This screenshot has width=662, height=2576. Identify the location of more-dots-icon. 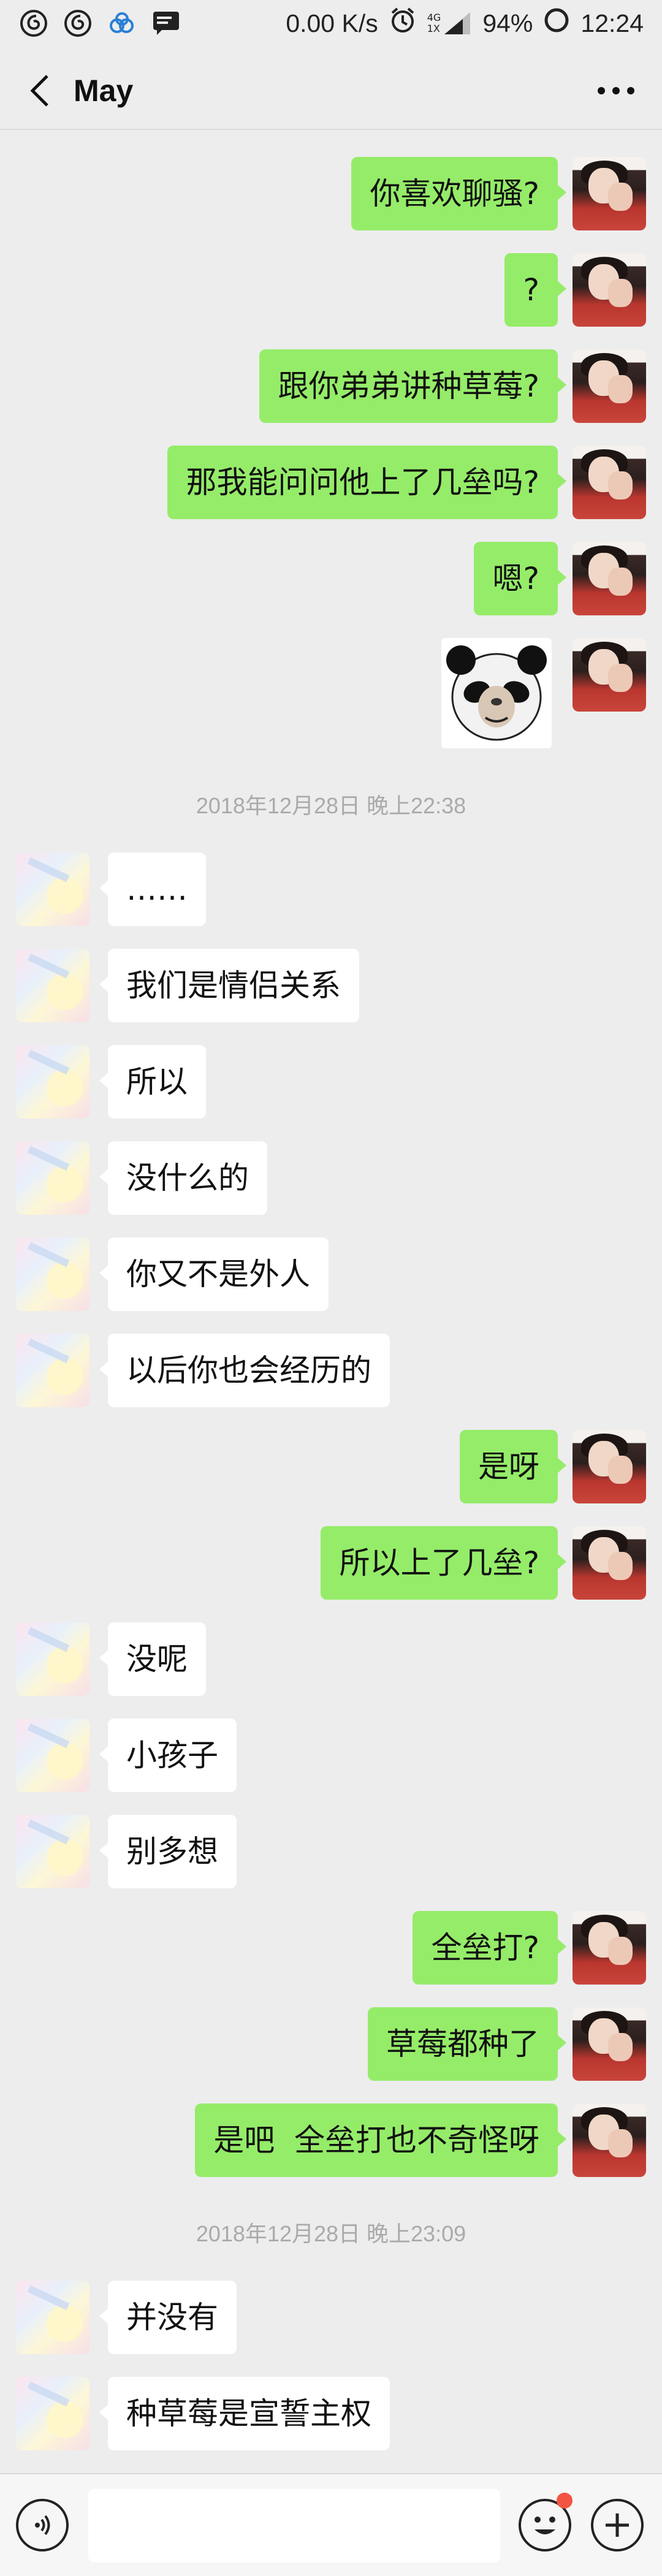
(616, 90).